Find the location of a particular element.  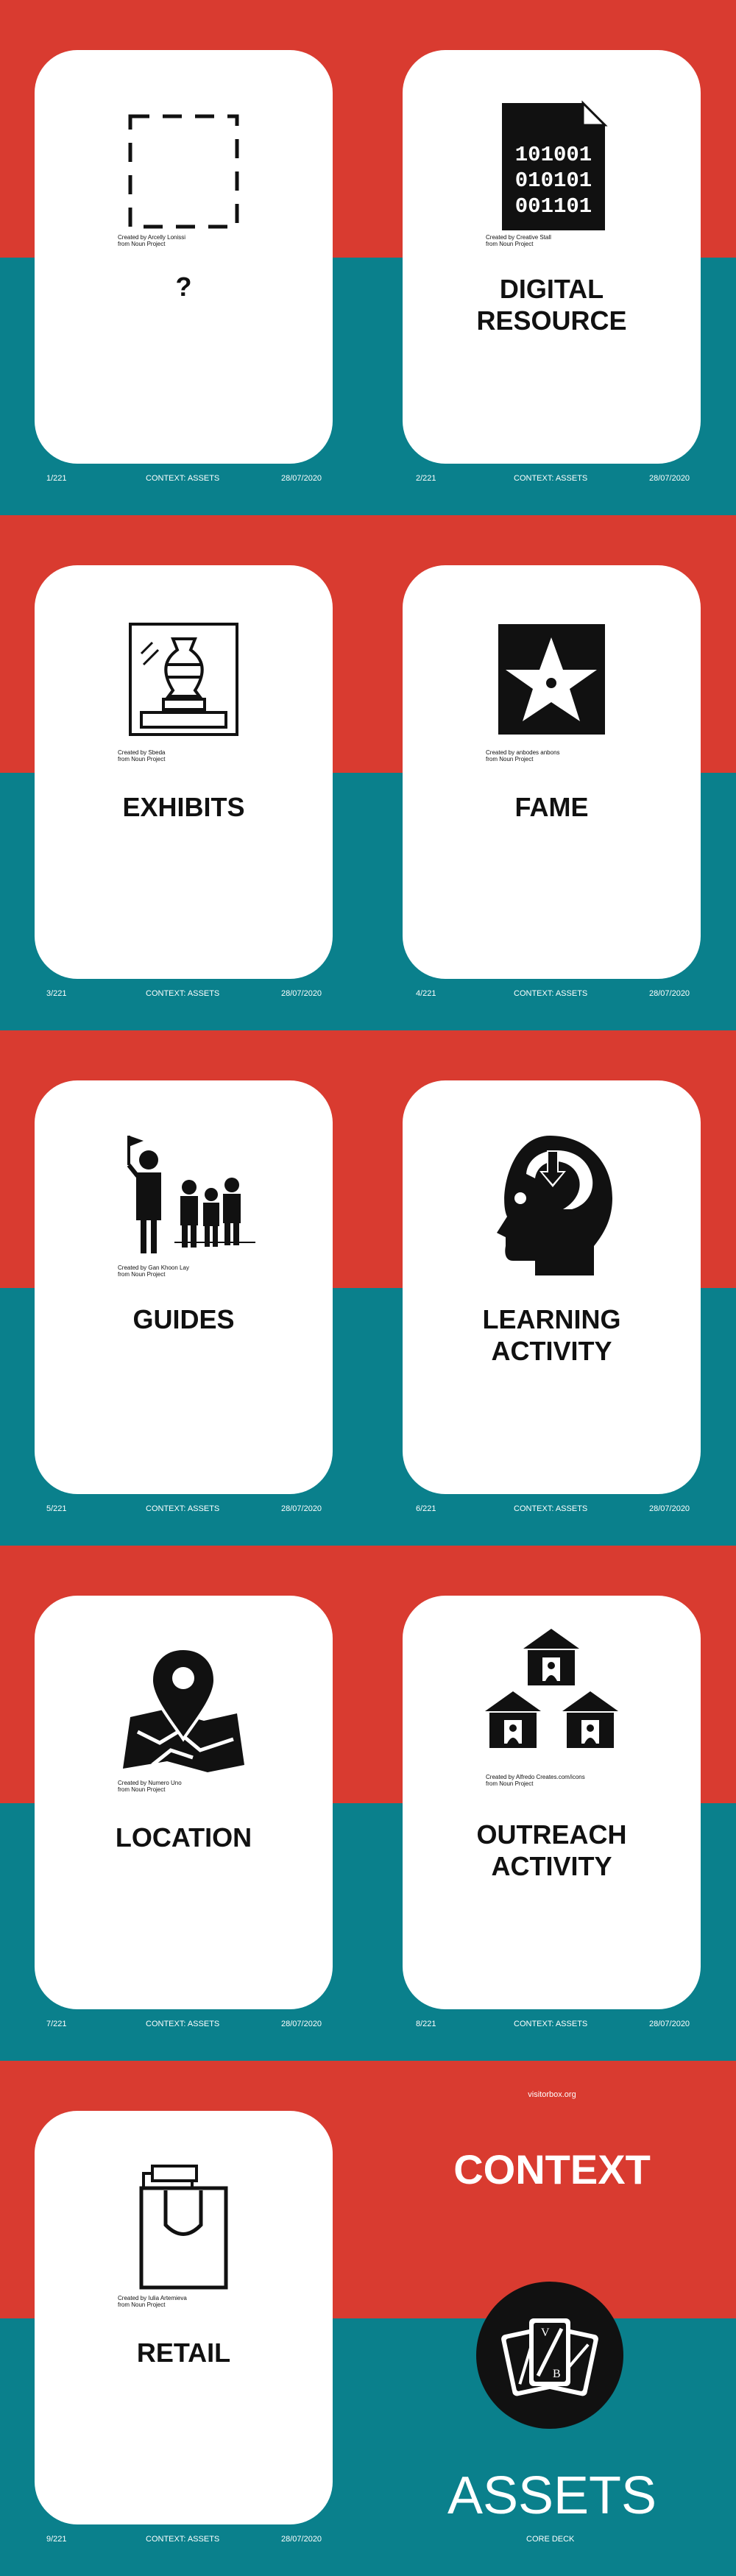

card-number: 7/221 is located at coordinates (57, 2024).